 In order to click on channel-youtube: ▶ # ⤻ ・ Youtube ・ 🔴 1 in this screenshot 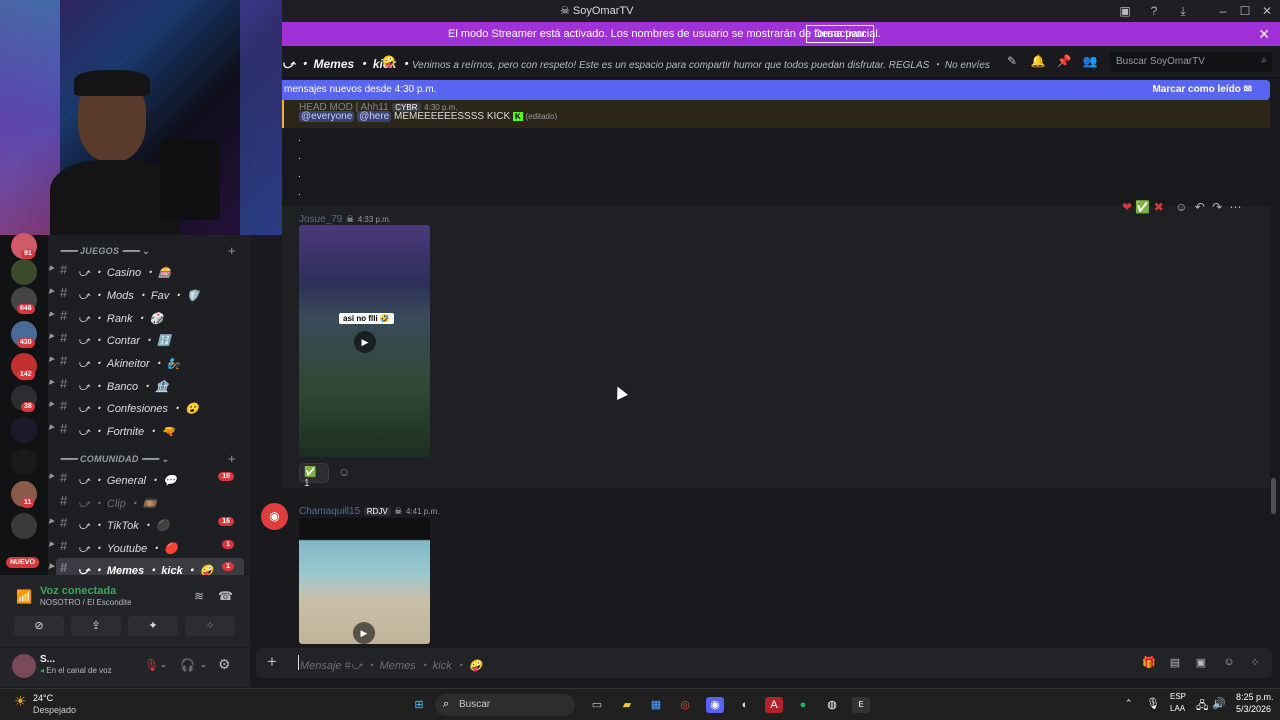, I will do `click(146, 546)`.